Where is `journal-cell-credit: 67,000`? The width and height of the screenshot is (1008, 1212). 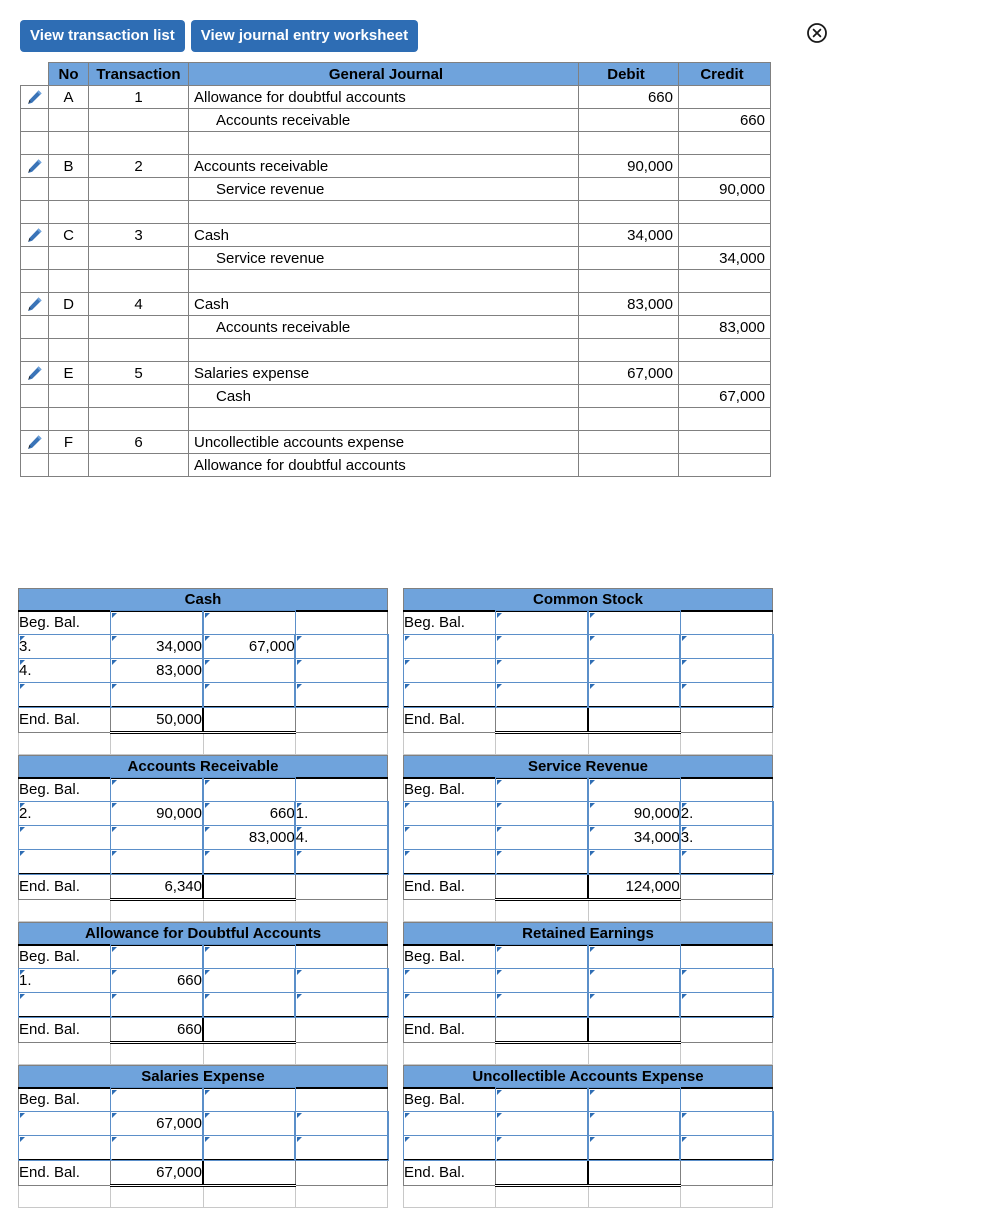
journal-cell-credit: 67,000 is located at coordinates (724, 396).